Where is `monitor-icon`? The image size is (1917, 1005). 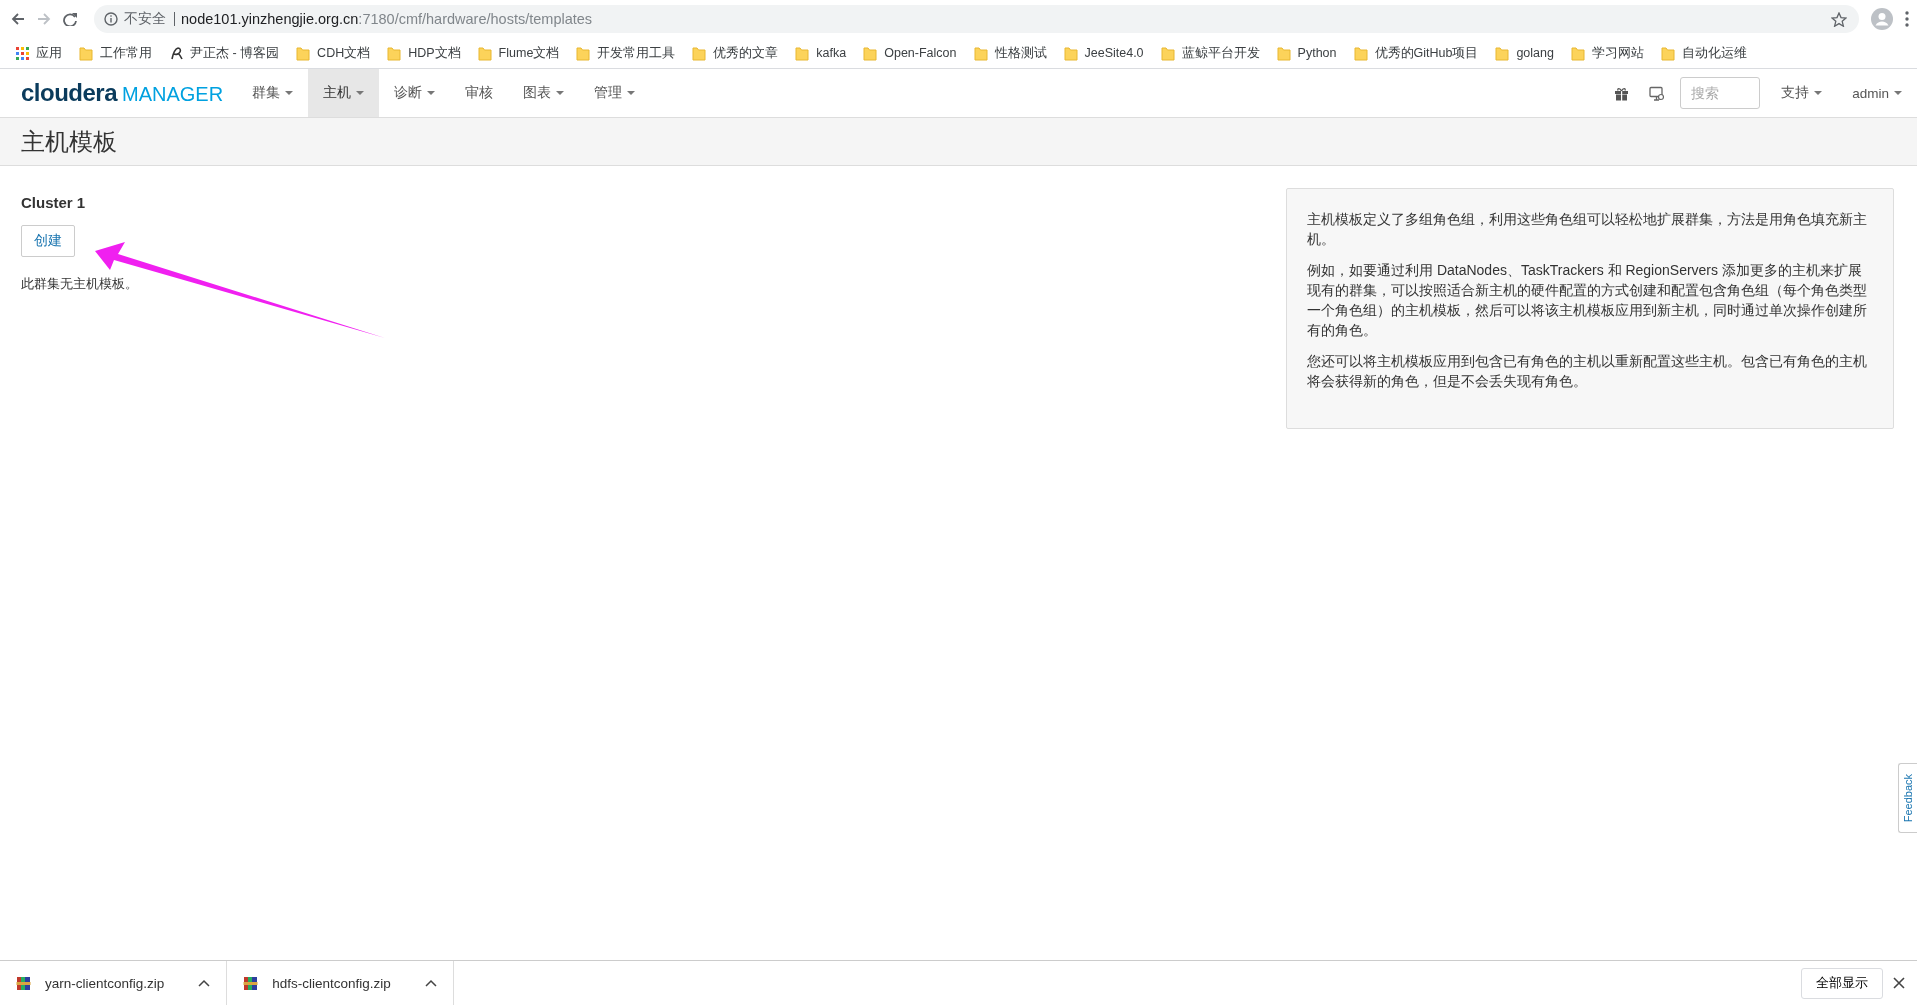 monitor-icon is located at coordinates (1657, 93).